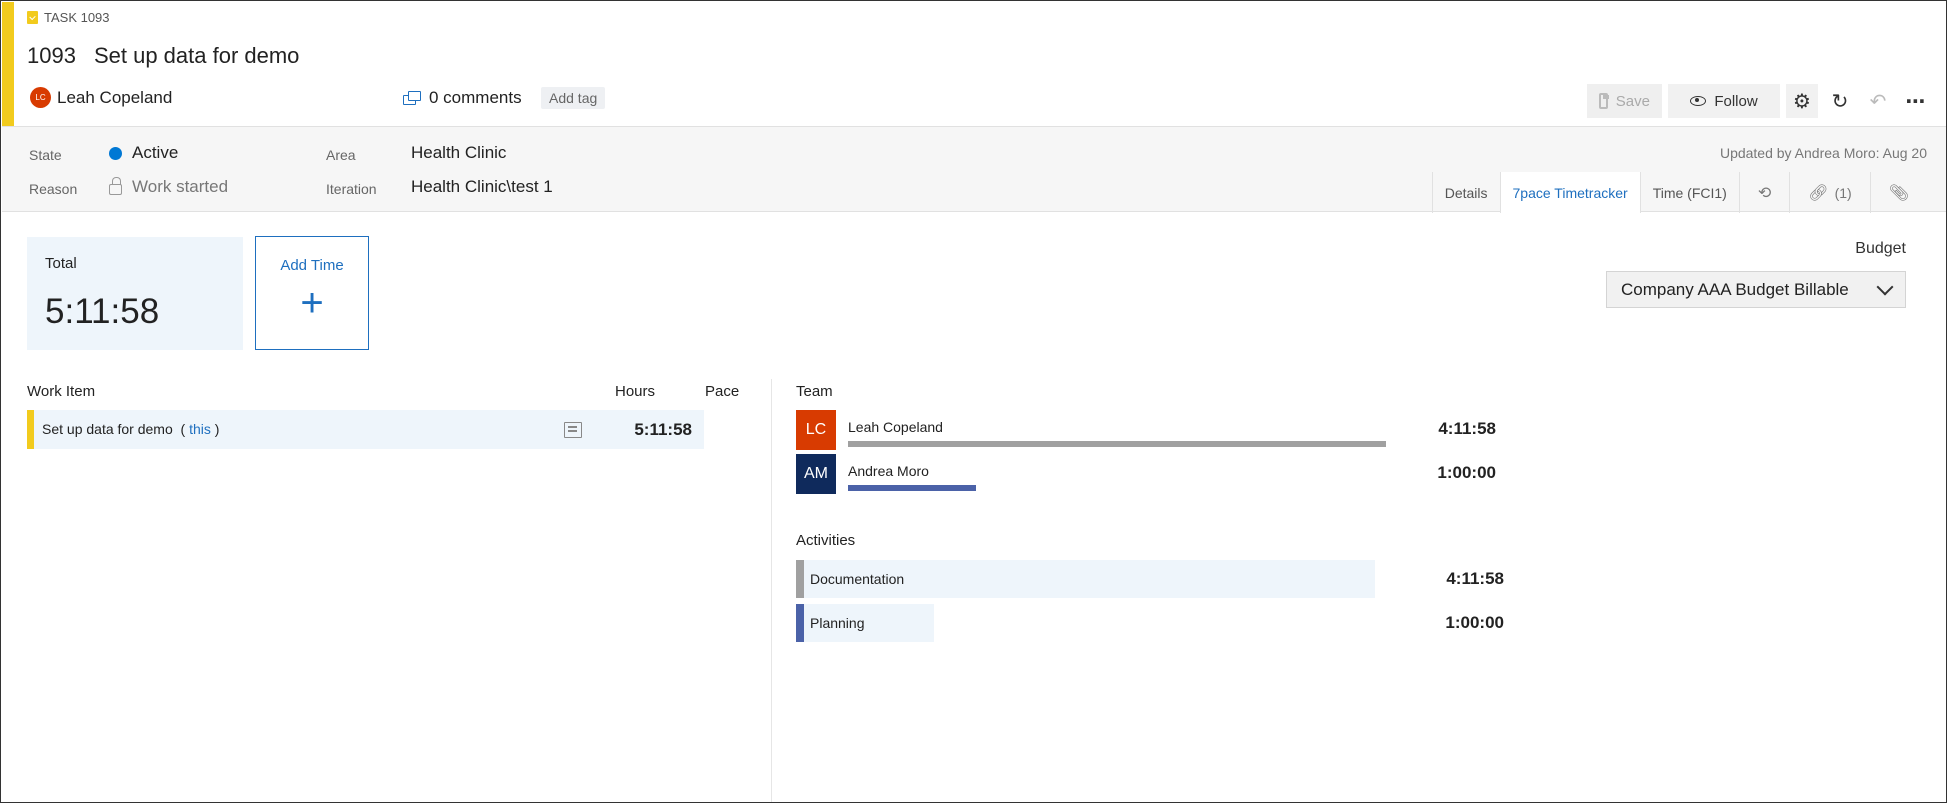 The width and height of the screenshot is (1947, 803). Describe the element at coordinates (1466, 472) in the screenshot. I see `team-member-time: 1:00:00` at that location.